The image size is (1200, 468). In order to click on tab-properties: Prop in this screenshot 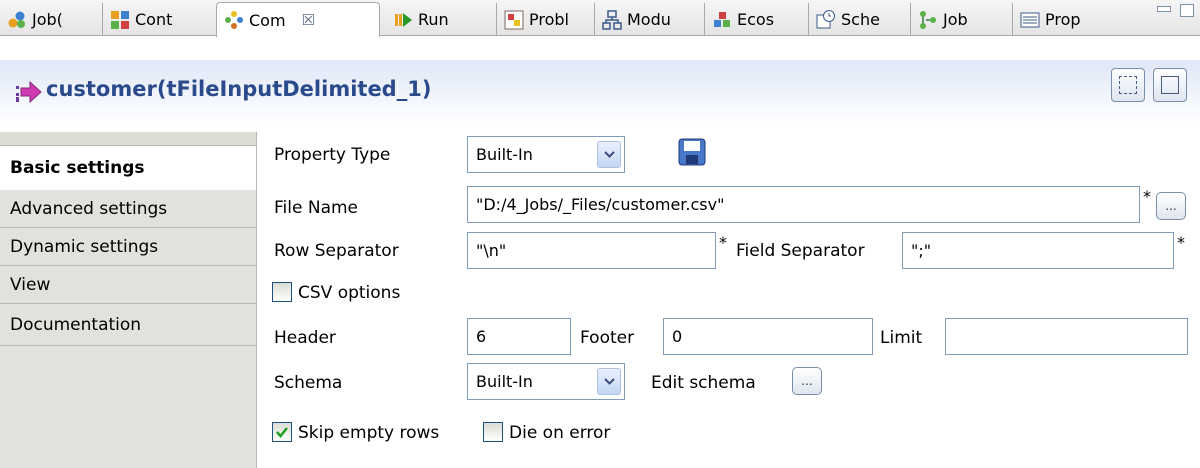, I will do `click(1060, 19)`.